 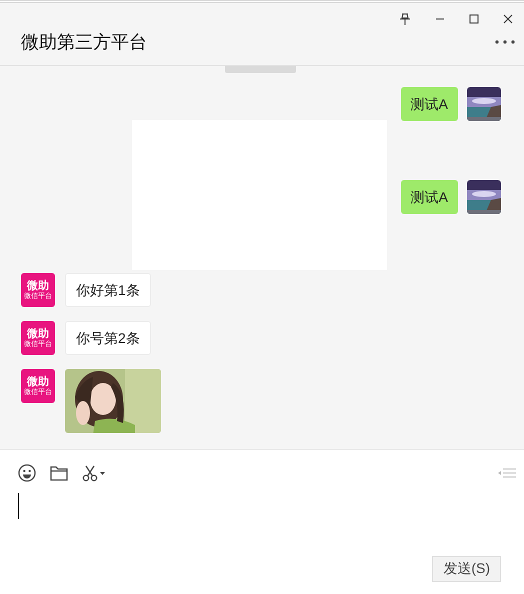 What do you see at coordinates (94, 473) in the screenshot?
I see `scissors-icon` at bounding box center [94, 473].